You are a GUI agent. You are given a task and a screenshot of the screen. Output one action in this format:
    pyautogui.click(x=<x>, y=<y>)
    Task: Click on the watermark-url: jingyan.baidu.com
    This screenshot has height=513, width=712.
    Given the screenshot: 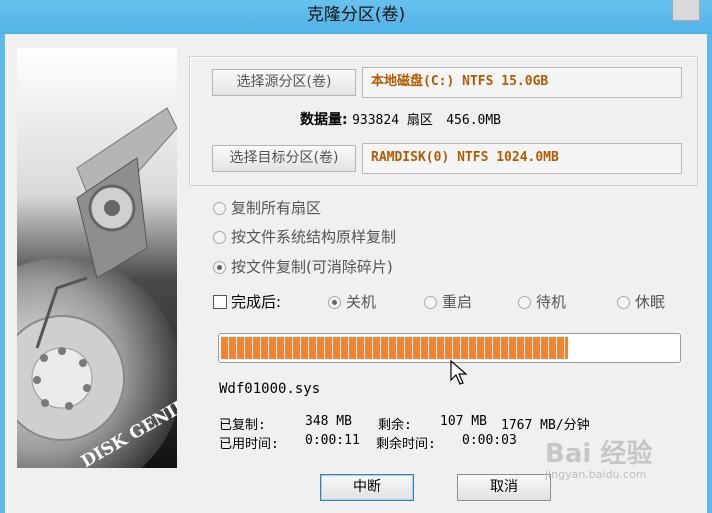 What is the action you would take?
    pyautogui.click(x=596, y=474)
    